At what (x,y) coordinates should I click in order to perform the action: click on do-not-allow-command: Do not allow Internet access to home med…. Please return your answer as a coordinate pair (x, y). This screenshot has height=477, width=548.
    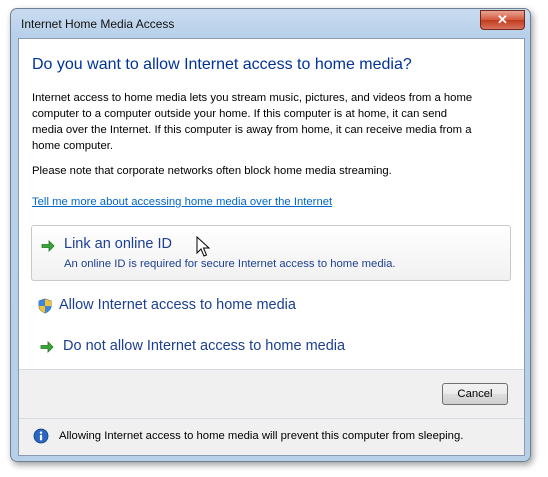
    Looking at the image, I should click on (270, 347).